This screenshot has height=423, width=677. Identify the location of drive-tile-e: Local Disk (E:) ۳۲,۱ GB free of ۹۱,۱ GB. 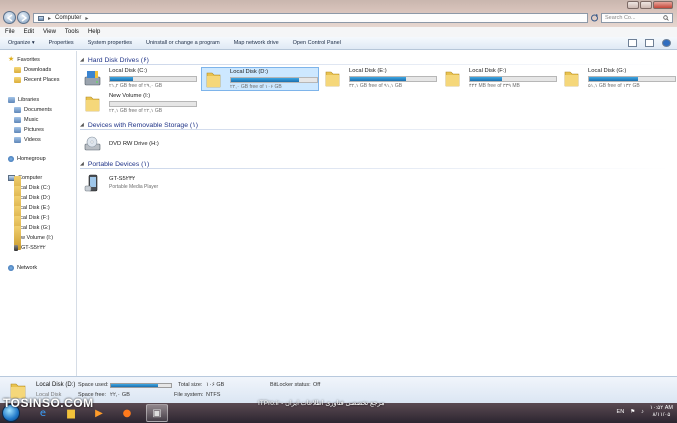
(380, 79).